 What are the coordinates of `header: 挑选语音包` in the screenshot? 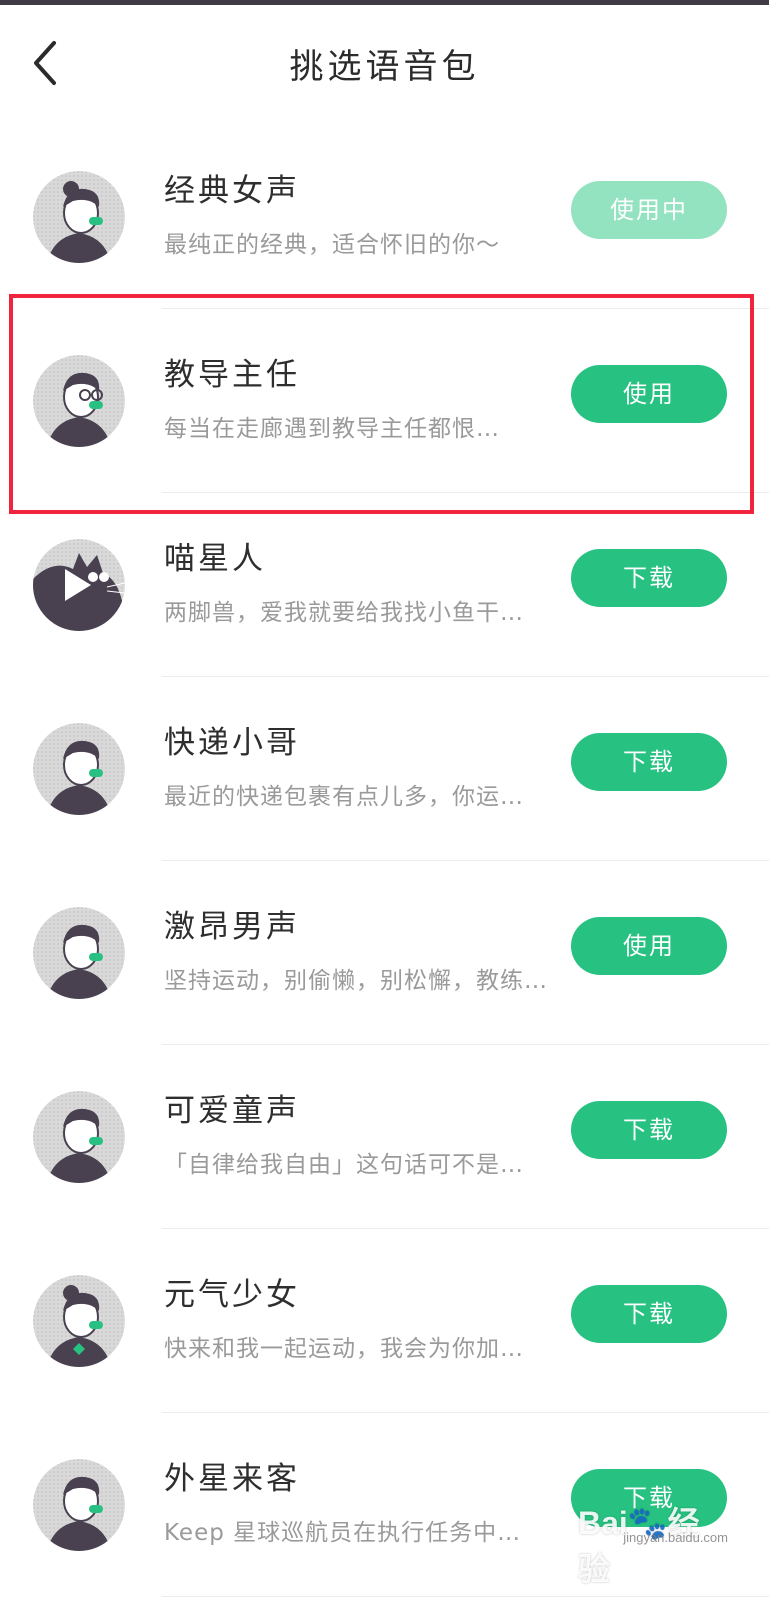 It's located at (384, 60).